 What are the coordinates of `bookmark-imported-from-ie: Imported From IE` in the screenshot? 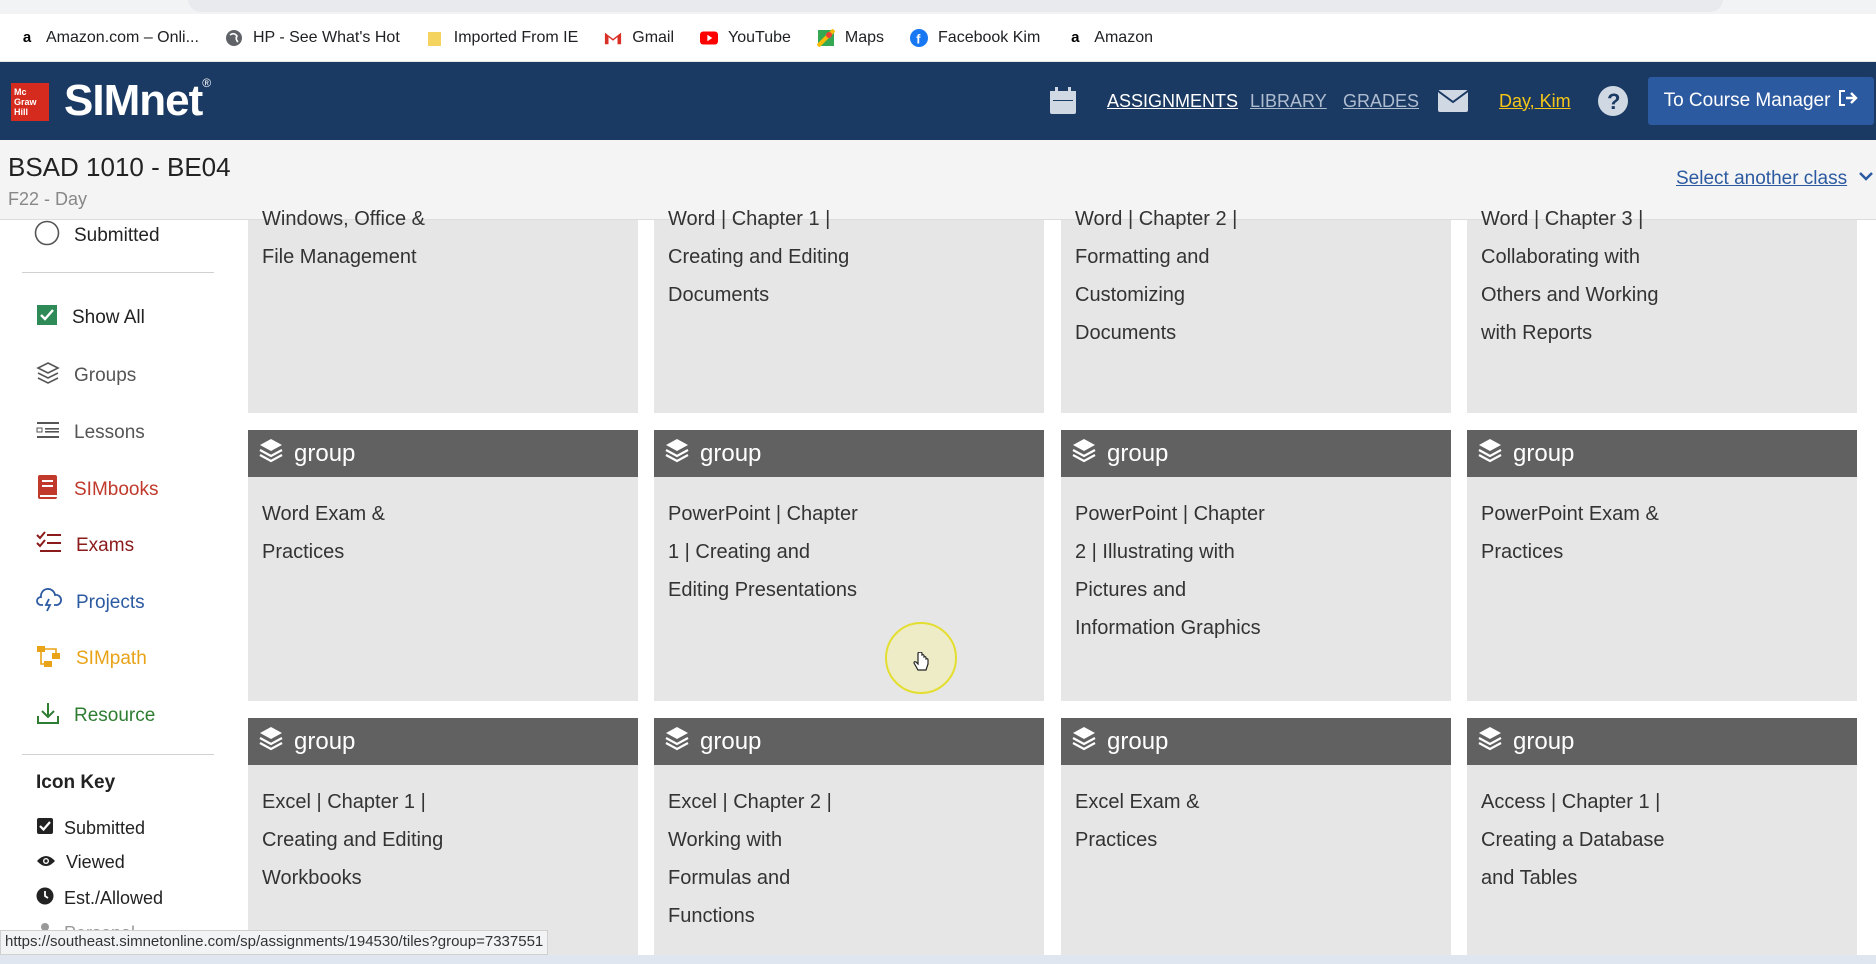 It's located at (502, 38).